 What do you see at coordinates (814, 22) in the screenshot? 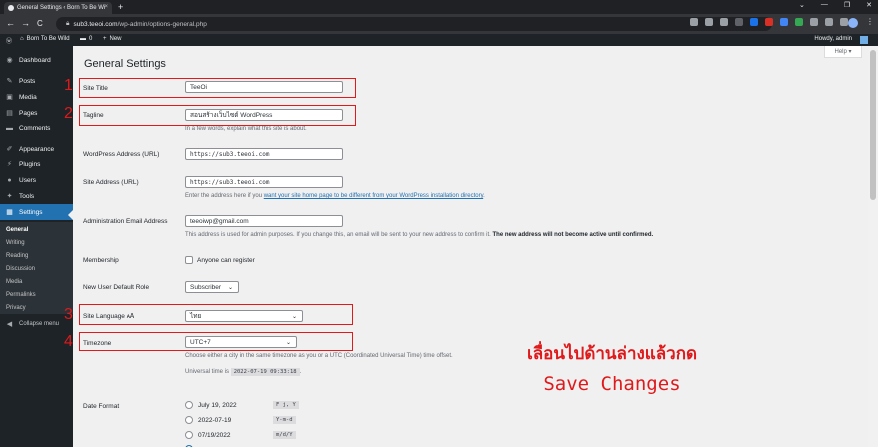
I see `puzzle-icon` at bounding box center [814, 22].